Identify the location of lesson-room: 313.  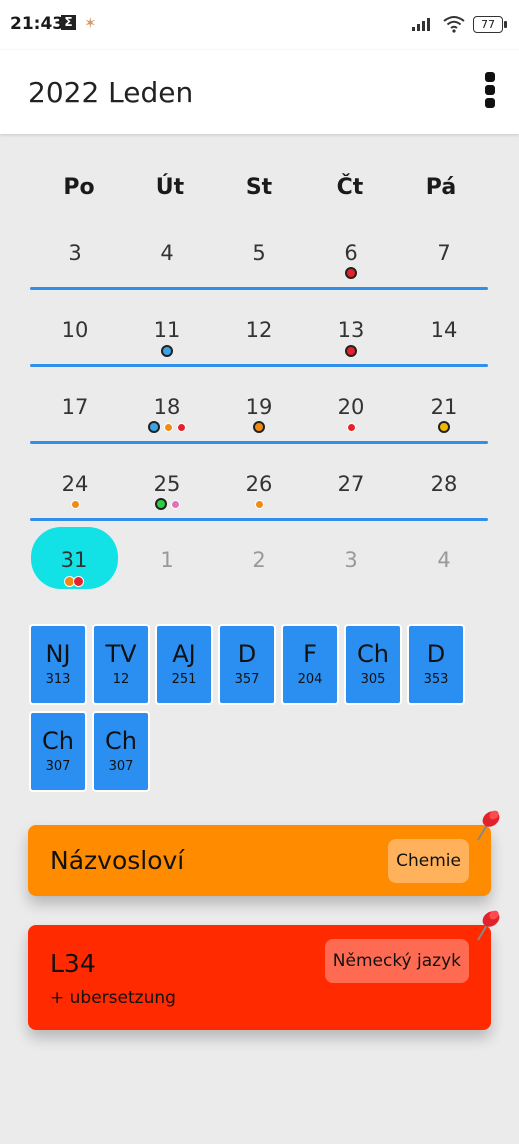
(58, 679).